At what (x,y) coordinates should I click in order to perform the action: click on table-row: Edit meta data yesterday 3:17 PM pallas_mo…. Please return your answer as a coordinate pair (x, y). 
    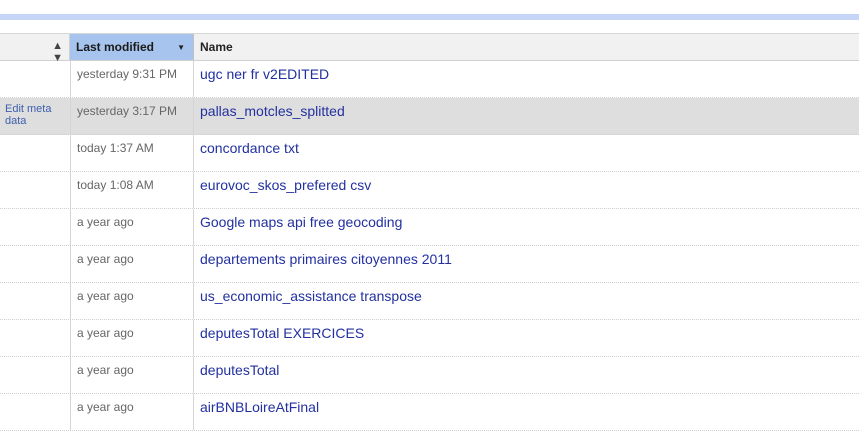
    Looking at the image, I should click on (429, 116).